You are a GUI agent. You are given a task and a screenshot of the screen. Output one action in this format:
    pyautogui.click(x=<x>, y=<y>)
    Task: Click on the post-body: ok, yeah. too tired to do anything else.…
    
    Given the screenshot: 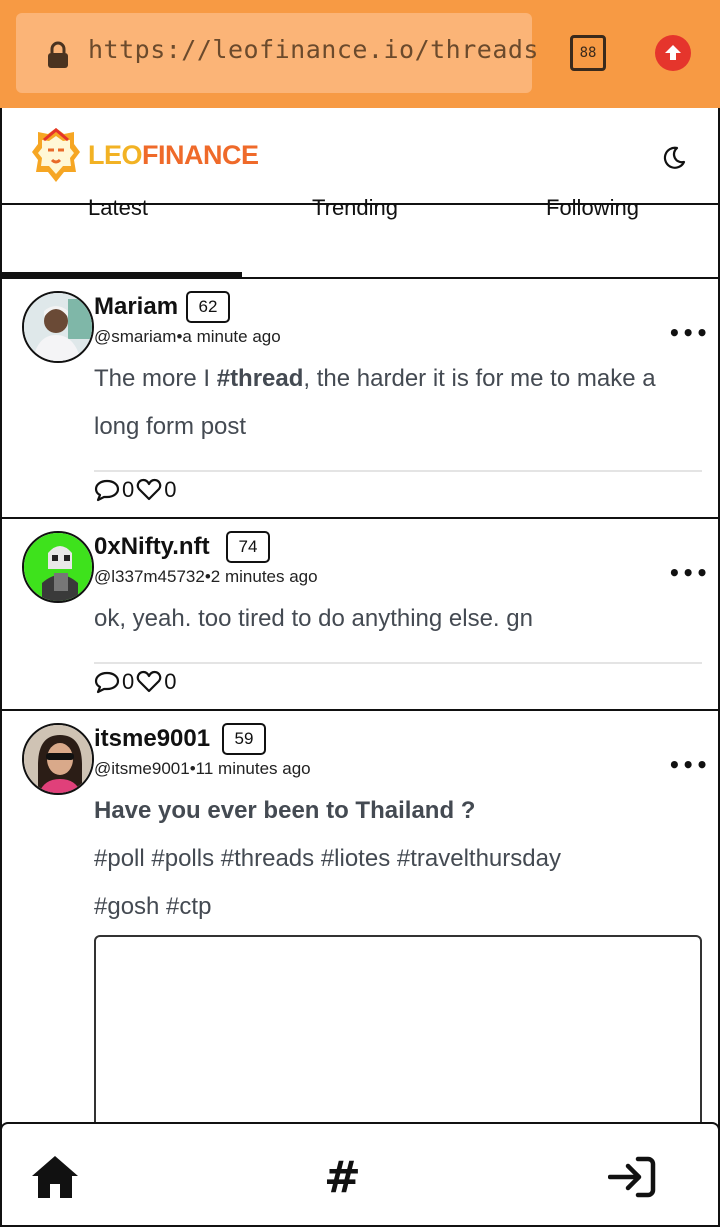 What is the action you would take?
    pyautogui.click(x=313, y=618)
    